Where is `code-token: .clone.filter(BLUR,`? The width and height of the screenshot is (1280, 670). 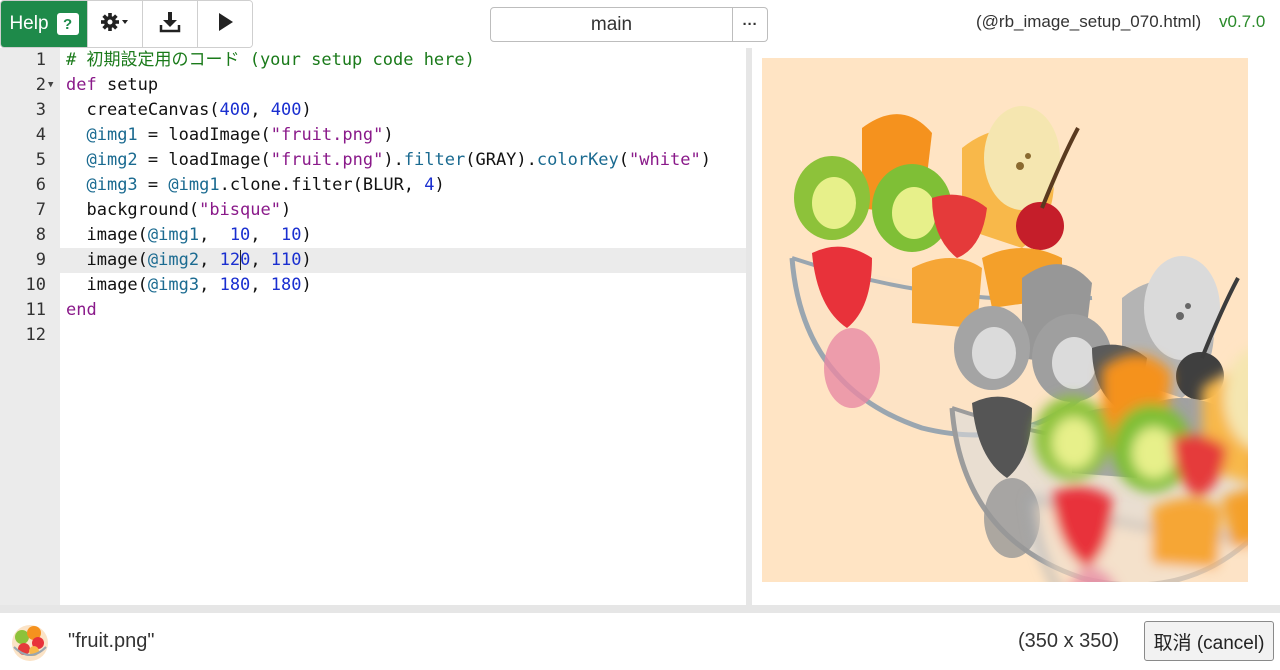 code-token: .clone.filter(BLUR, is located at coordinates (322, 185).